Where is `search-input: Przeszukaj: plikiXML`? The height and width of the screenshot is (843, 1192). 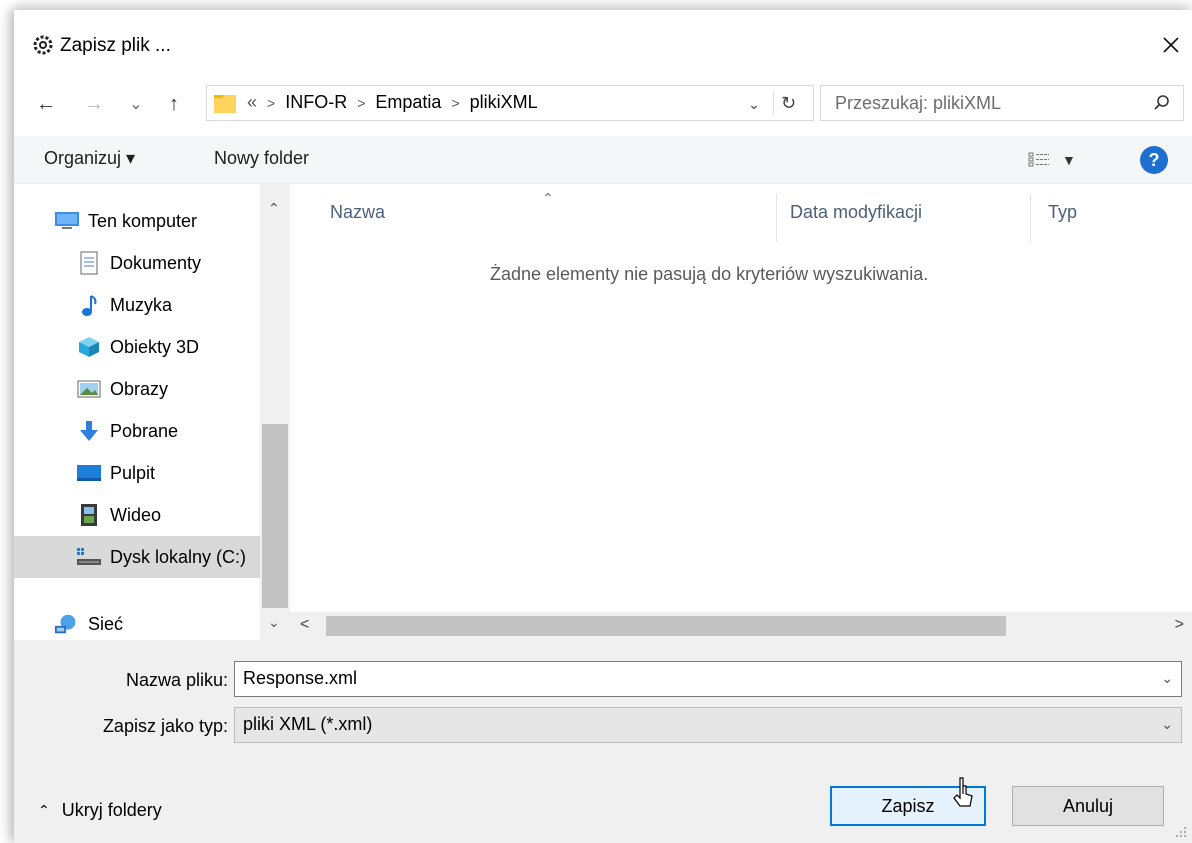
search-input: Przeszukaj: plikiXML is located at coordinates (1002, 103).